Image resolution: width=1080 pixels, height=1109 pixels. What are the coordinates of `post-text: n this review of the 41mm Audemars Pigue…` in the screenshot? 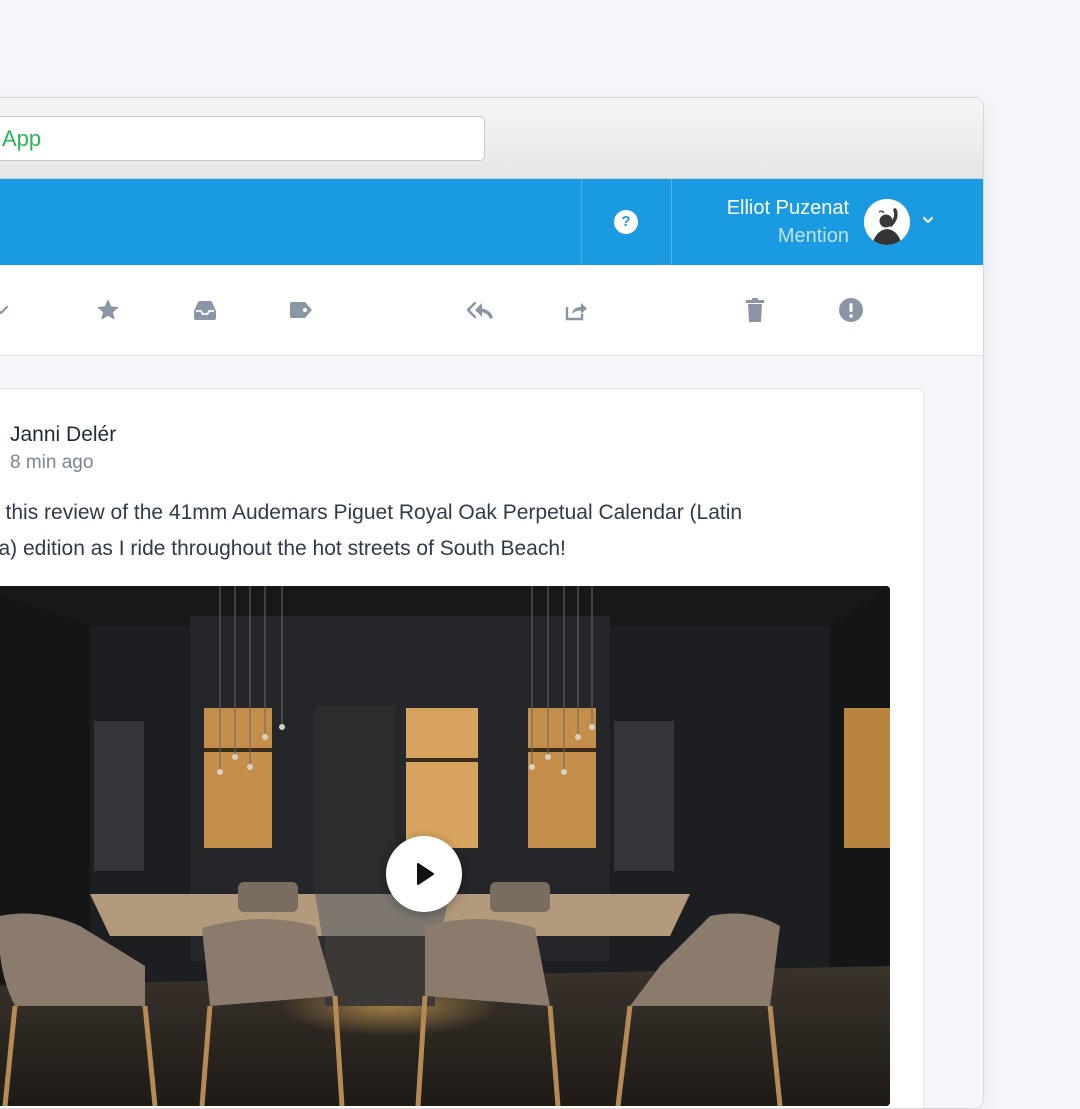 It's located at (444, 531).